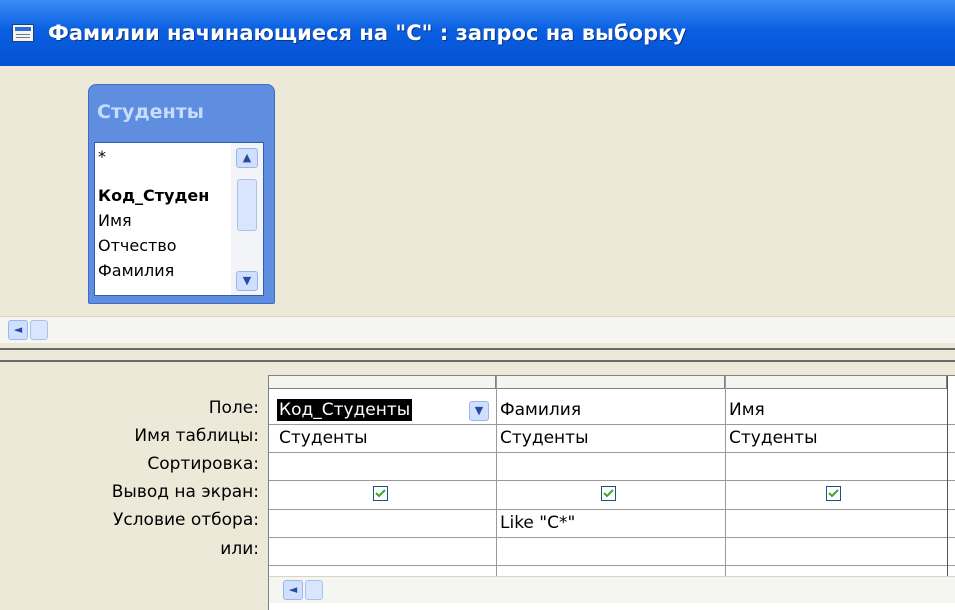 This screenshot has width=955, height=610. What do you see at coordinates (233, 408) in the screenshot?
I see `row-label-field: Поле:` at bounding box center [233, 408].